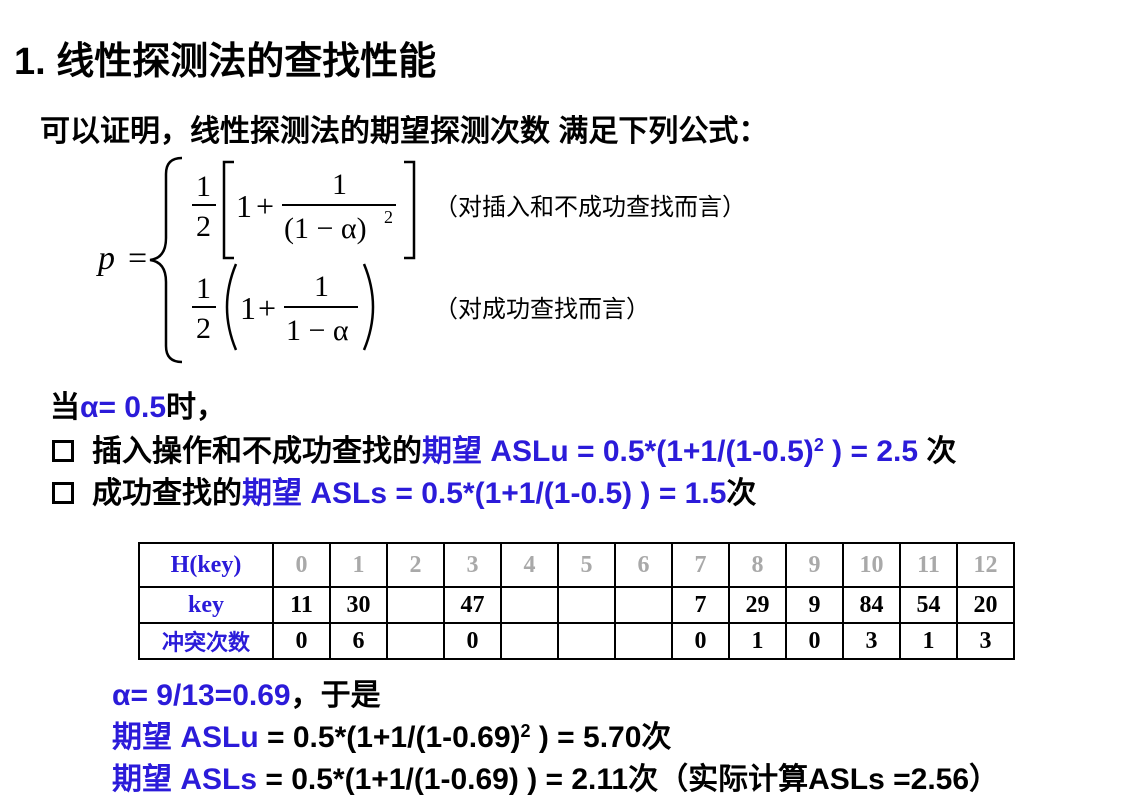  What do you see at coordinates (871, 605) in the screenshot?
I see `key-cell: 84` at bounding box center [871, 605].